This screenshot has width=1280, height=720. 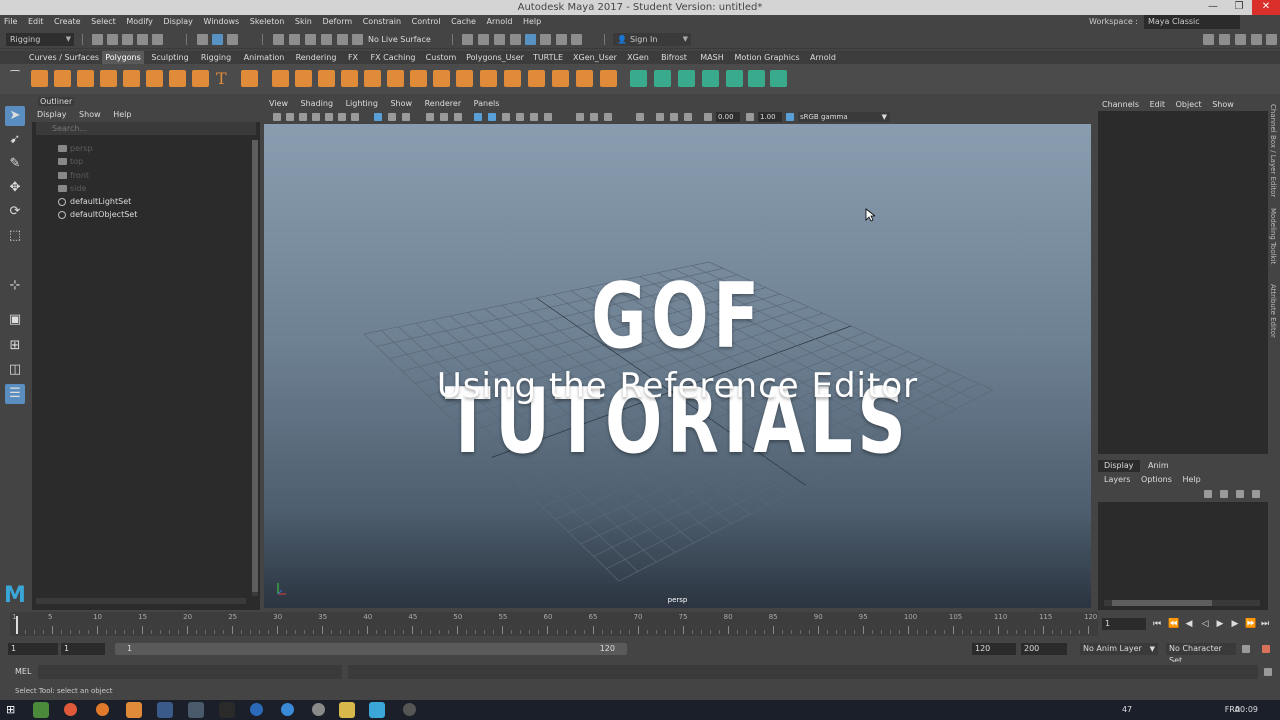 What do you see at coordinates (10, 22) in the screenshot?
I see `menu-file: File` at bounding box center [10, 22].